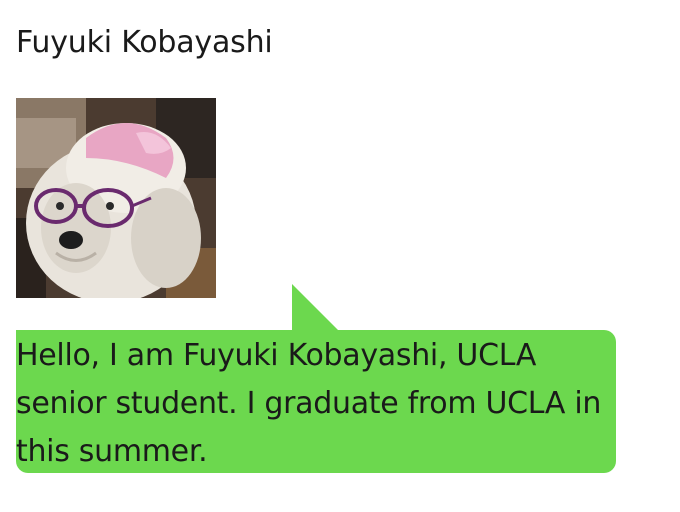  I want to click on dog-with-glasses-photo-icon, so click(116, 198).